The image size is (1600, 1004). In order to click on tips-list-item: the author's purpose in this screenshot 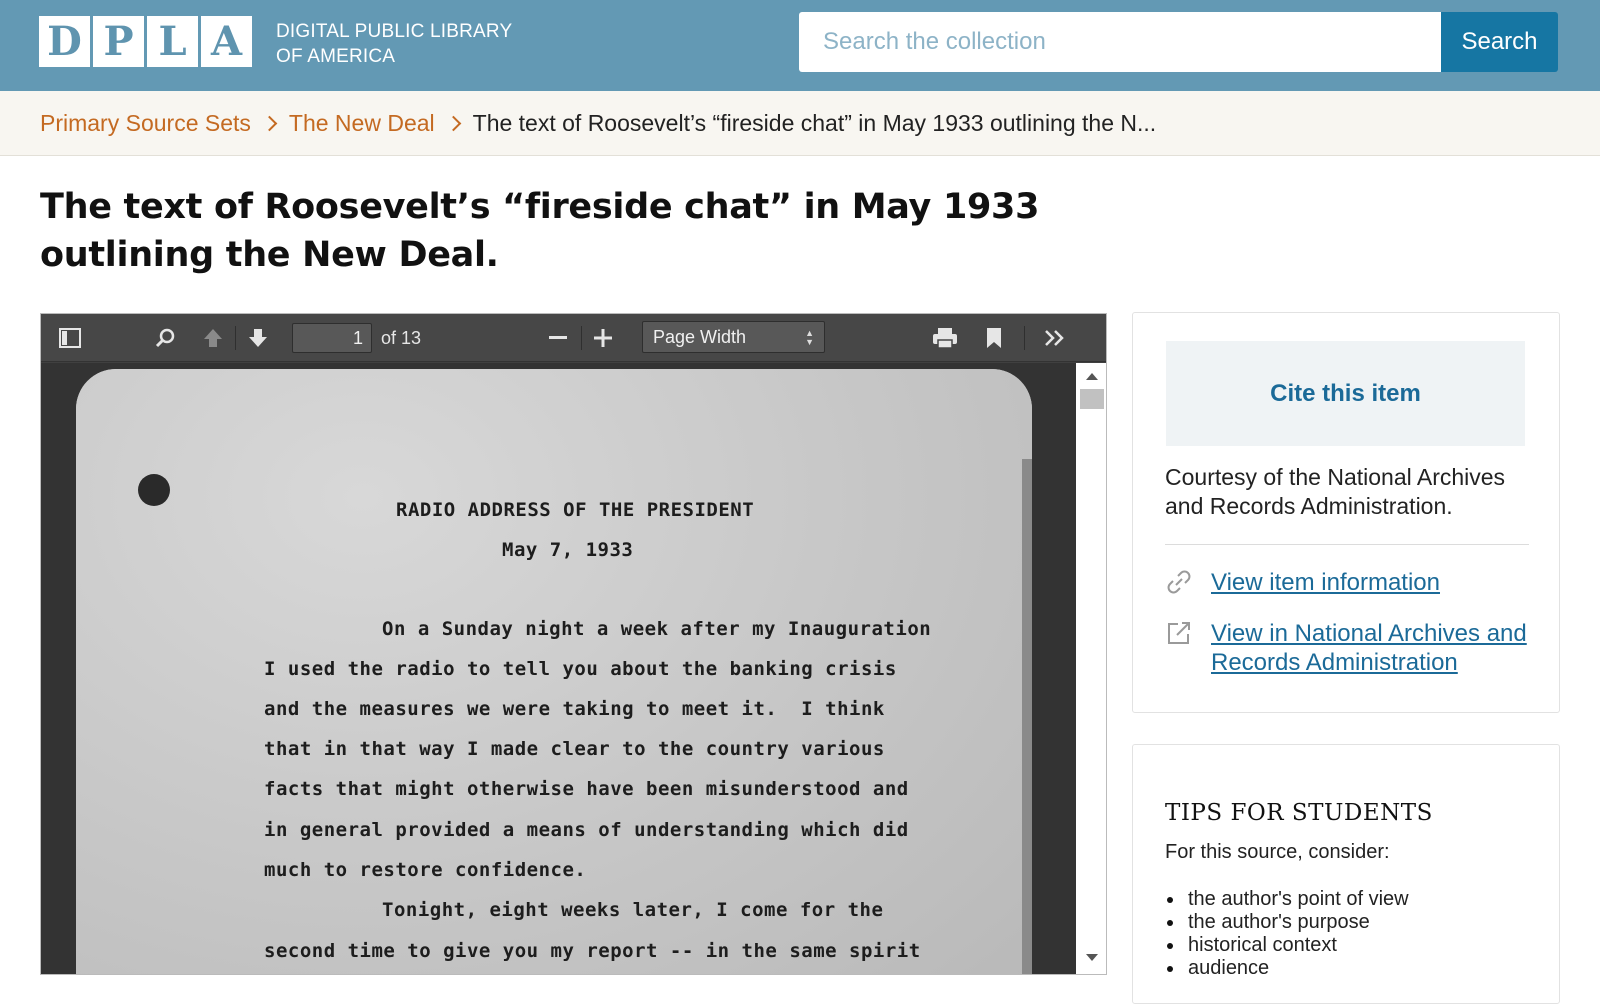, I will do `click(1288, 922)`.